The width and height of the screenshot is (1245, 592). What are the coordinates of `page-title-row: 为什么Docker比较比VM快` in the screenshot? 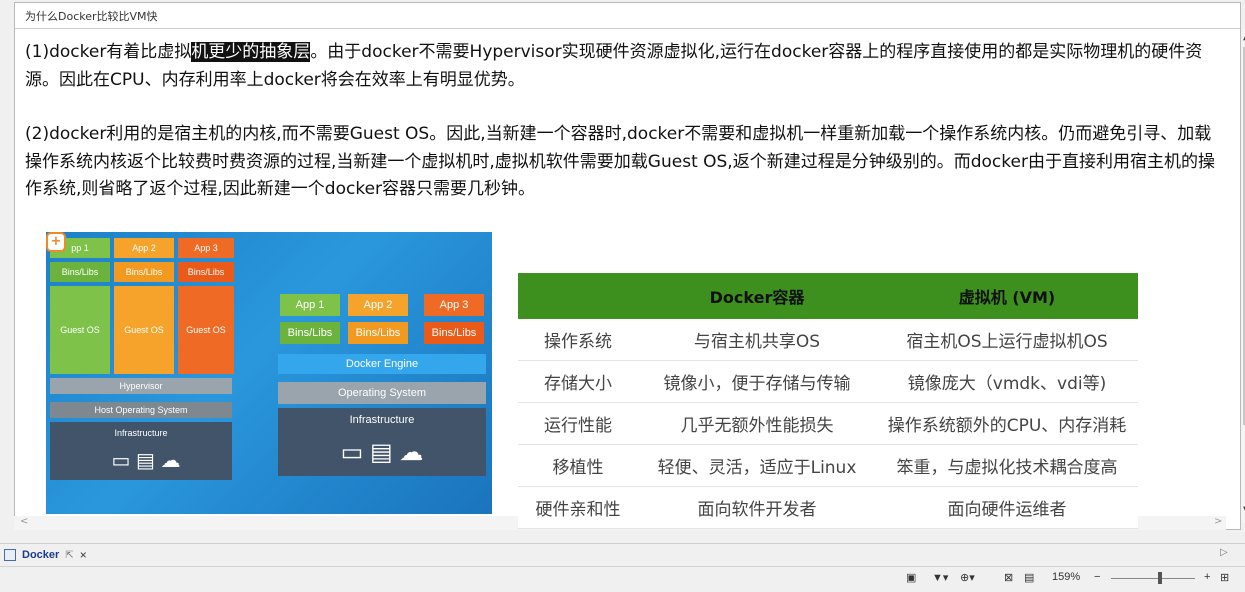 It's located at (627, 16).